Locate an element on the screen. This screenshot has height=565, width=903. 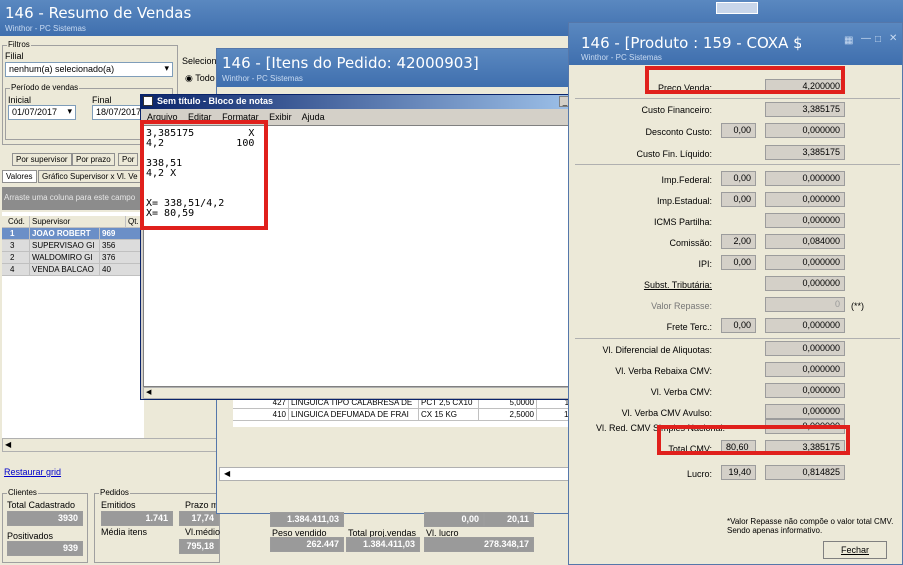
cell-code: 410 is located at coordinates (261, 415).